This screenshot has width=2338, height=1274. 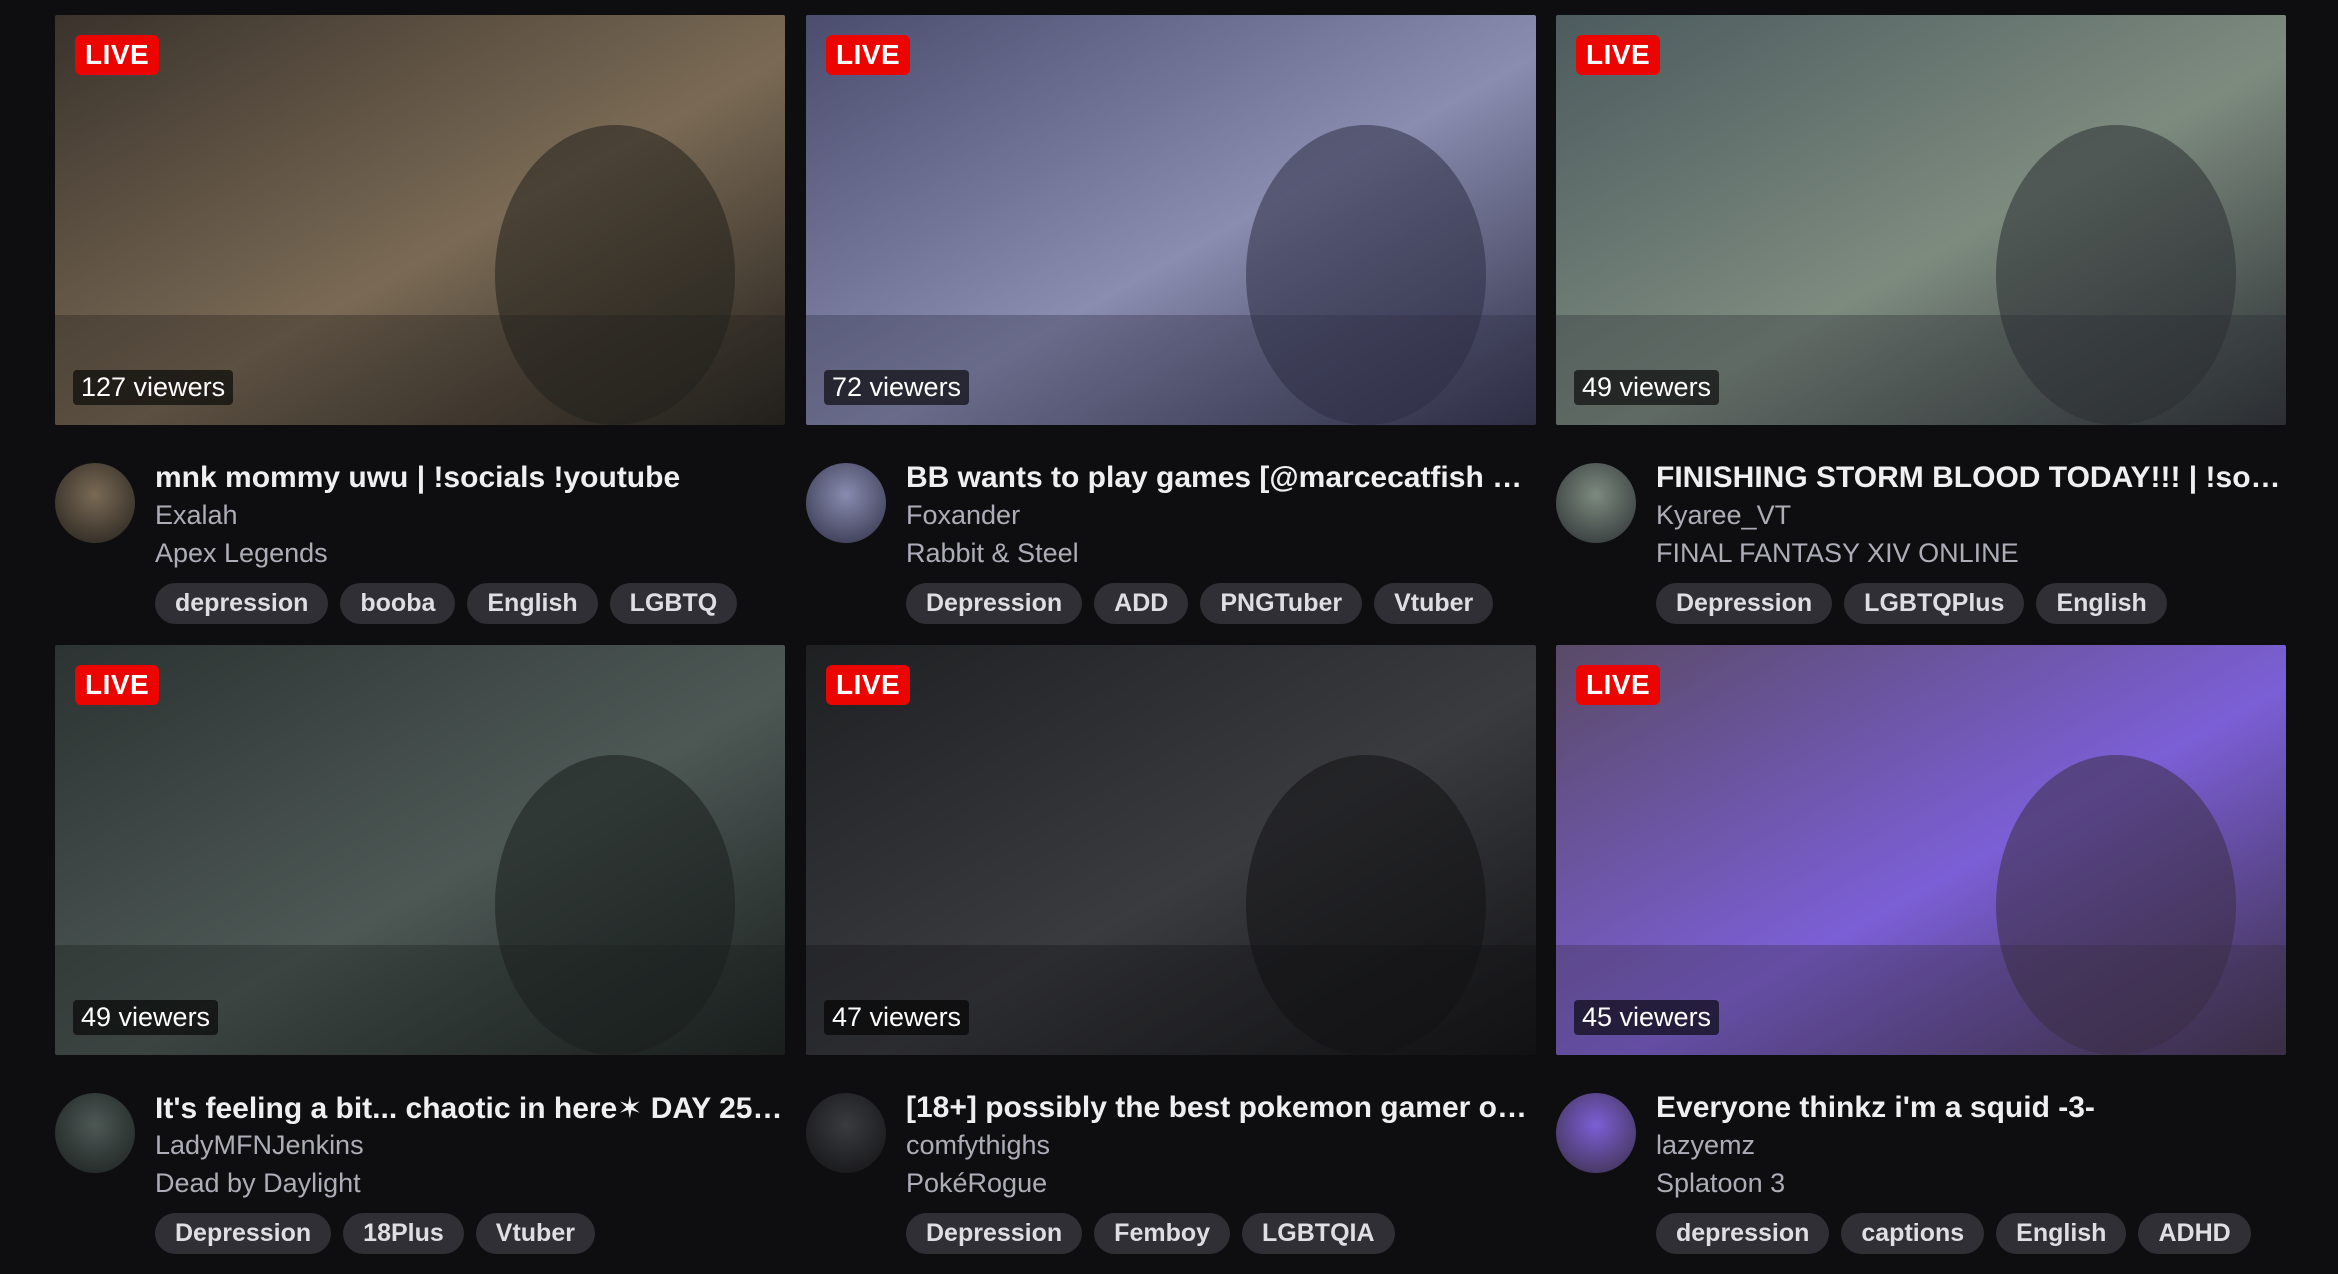 I want to click on stream-title: Everyone thinkz i'm a squid -3-, so click(x=1971, y=1108).